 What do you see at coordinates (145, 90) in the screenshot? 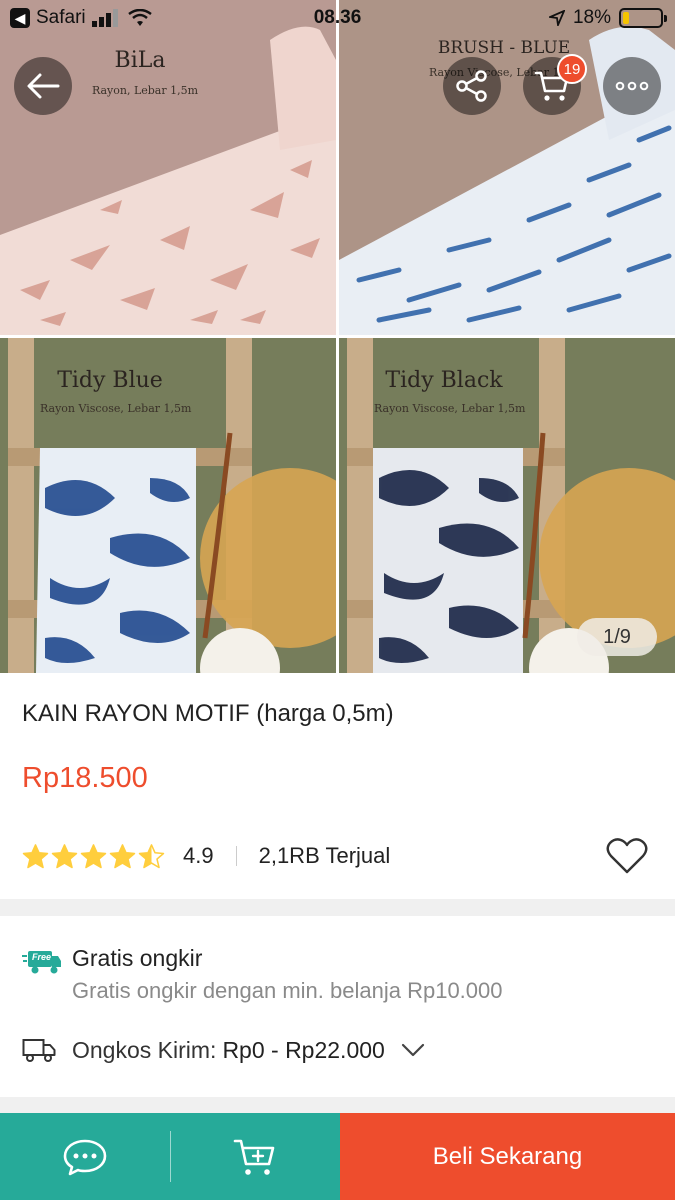
I see `tile-subtitle: Rayon, Lebar 1,5m` at bounding box center [145, 90].